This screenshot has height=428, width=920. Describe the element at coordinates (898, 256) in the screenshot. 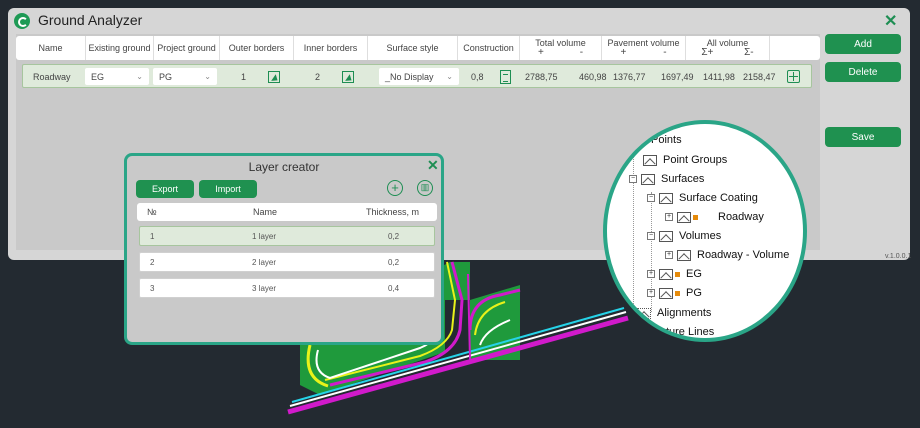

I see `version-label: v.1.0.0.1` at that location.